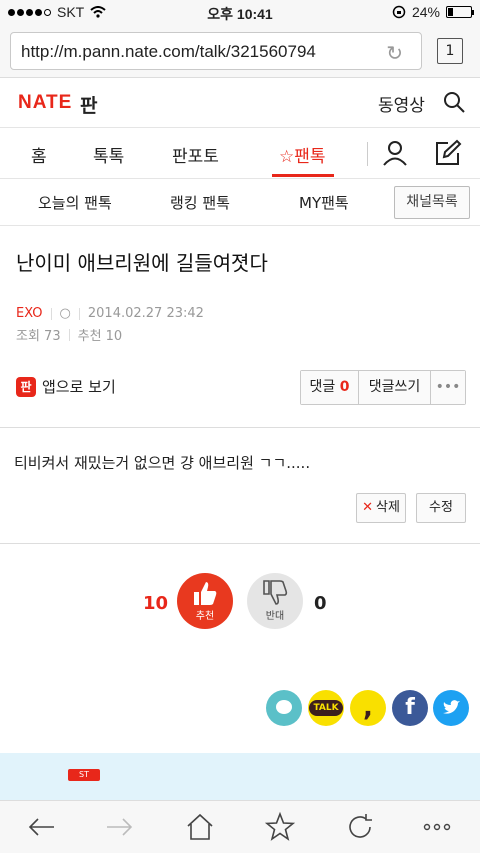 The image size is (480, 853). I want to click on site-header: NATE 판 동영상, so click(240, 103).